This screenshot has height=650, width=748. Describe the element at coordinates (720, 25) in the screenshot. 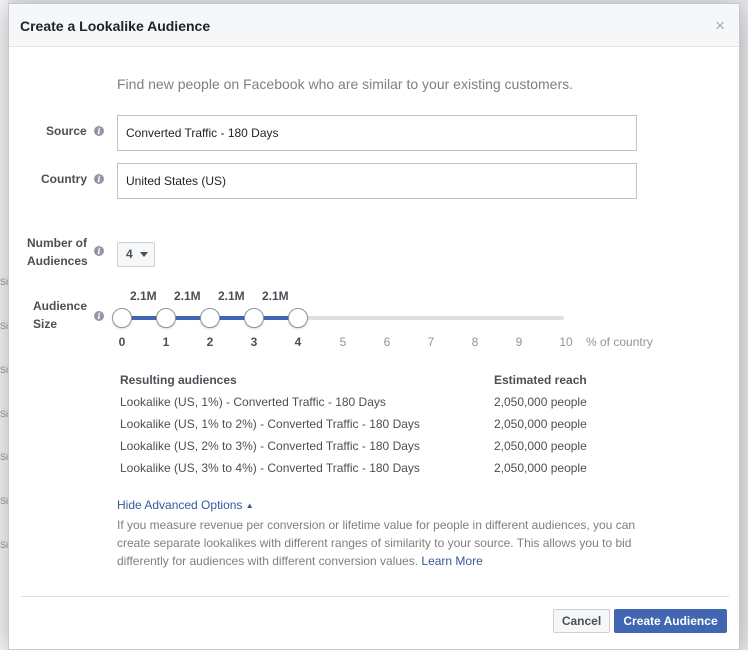

I see `close-icon: ×` at that location.